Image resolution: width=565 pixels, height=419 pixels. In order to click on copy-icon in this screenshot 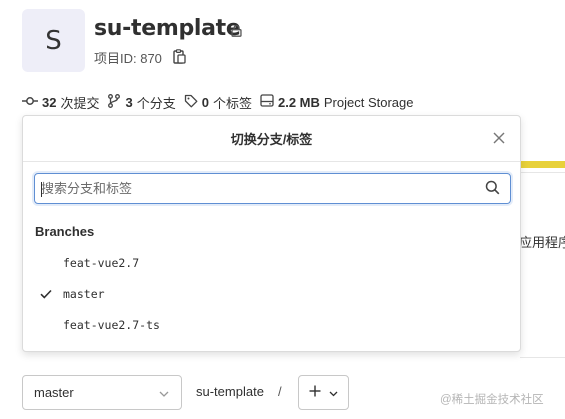, I will do `click(179, 58)`.